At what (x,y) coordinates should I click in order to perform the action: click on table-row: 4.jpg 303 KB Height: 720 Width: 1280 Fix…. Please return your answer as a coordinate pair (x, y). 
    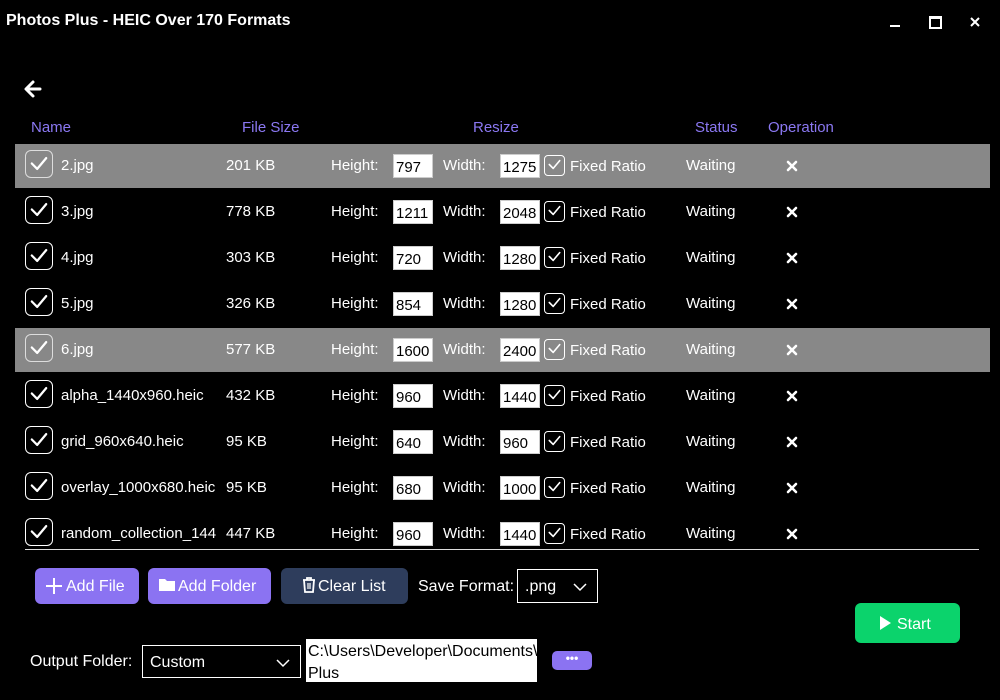
    Looking at the image, I should click on (502, 258).